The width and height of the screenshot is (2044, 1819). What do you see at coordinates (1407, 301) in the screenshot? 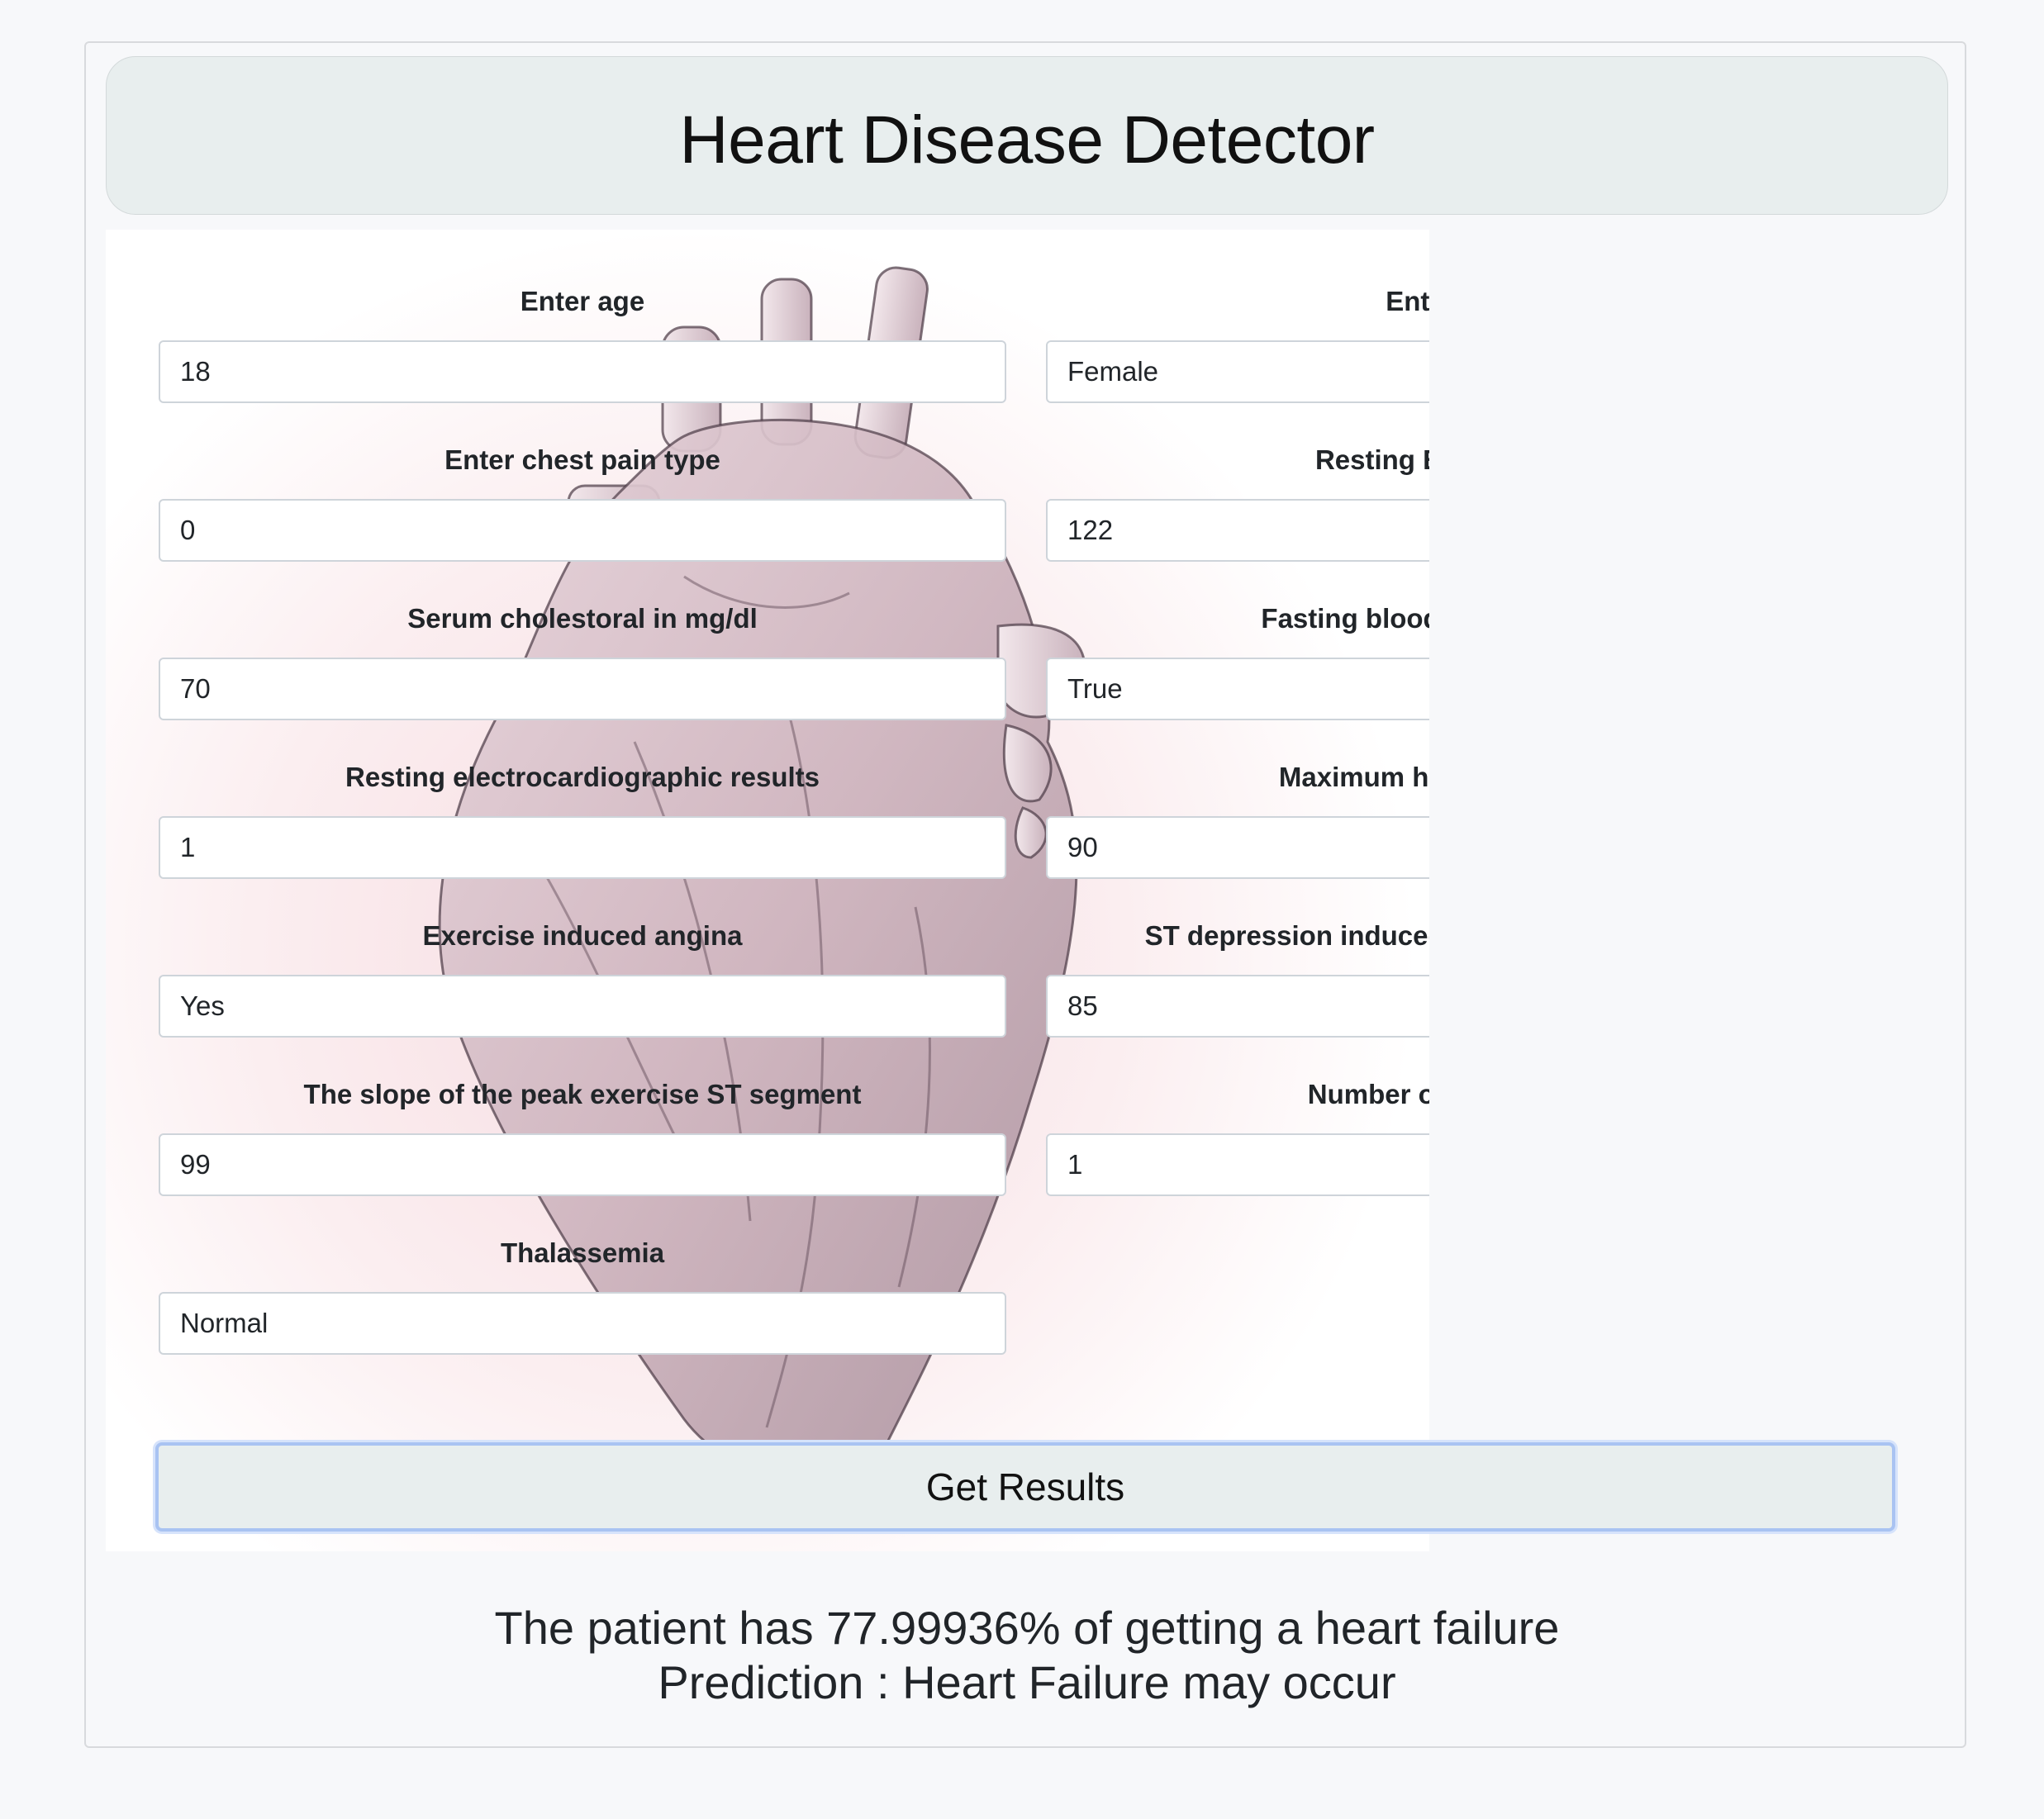
I see `gender-label: Enter gender` at bounding box center [1407, 301].